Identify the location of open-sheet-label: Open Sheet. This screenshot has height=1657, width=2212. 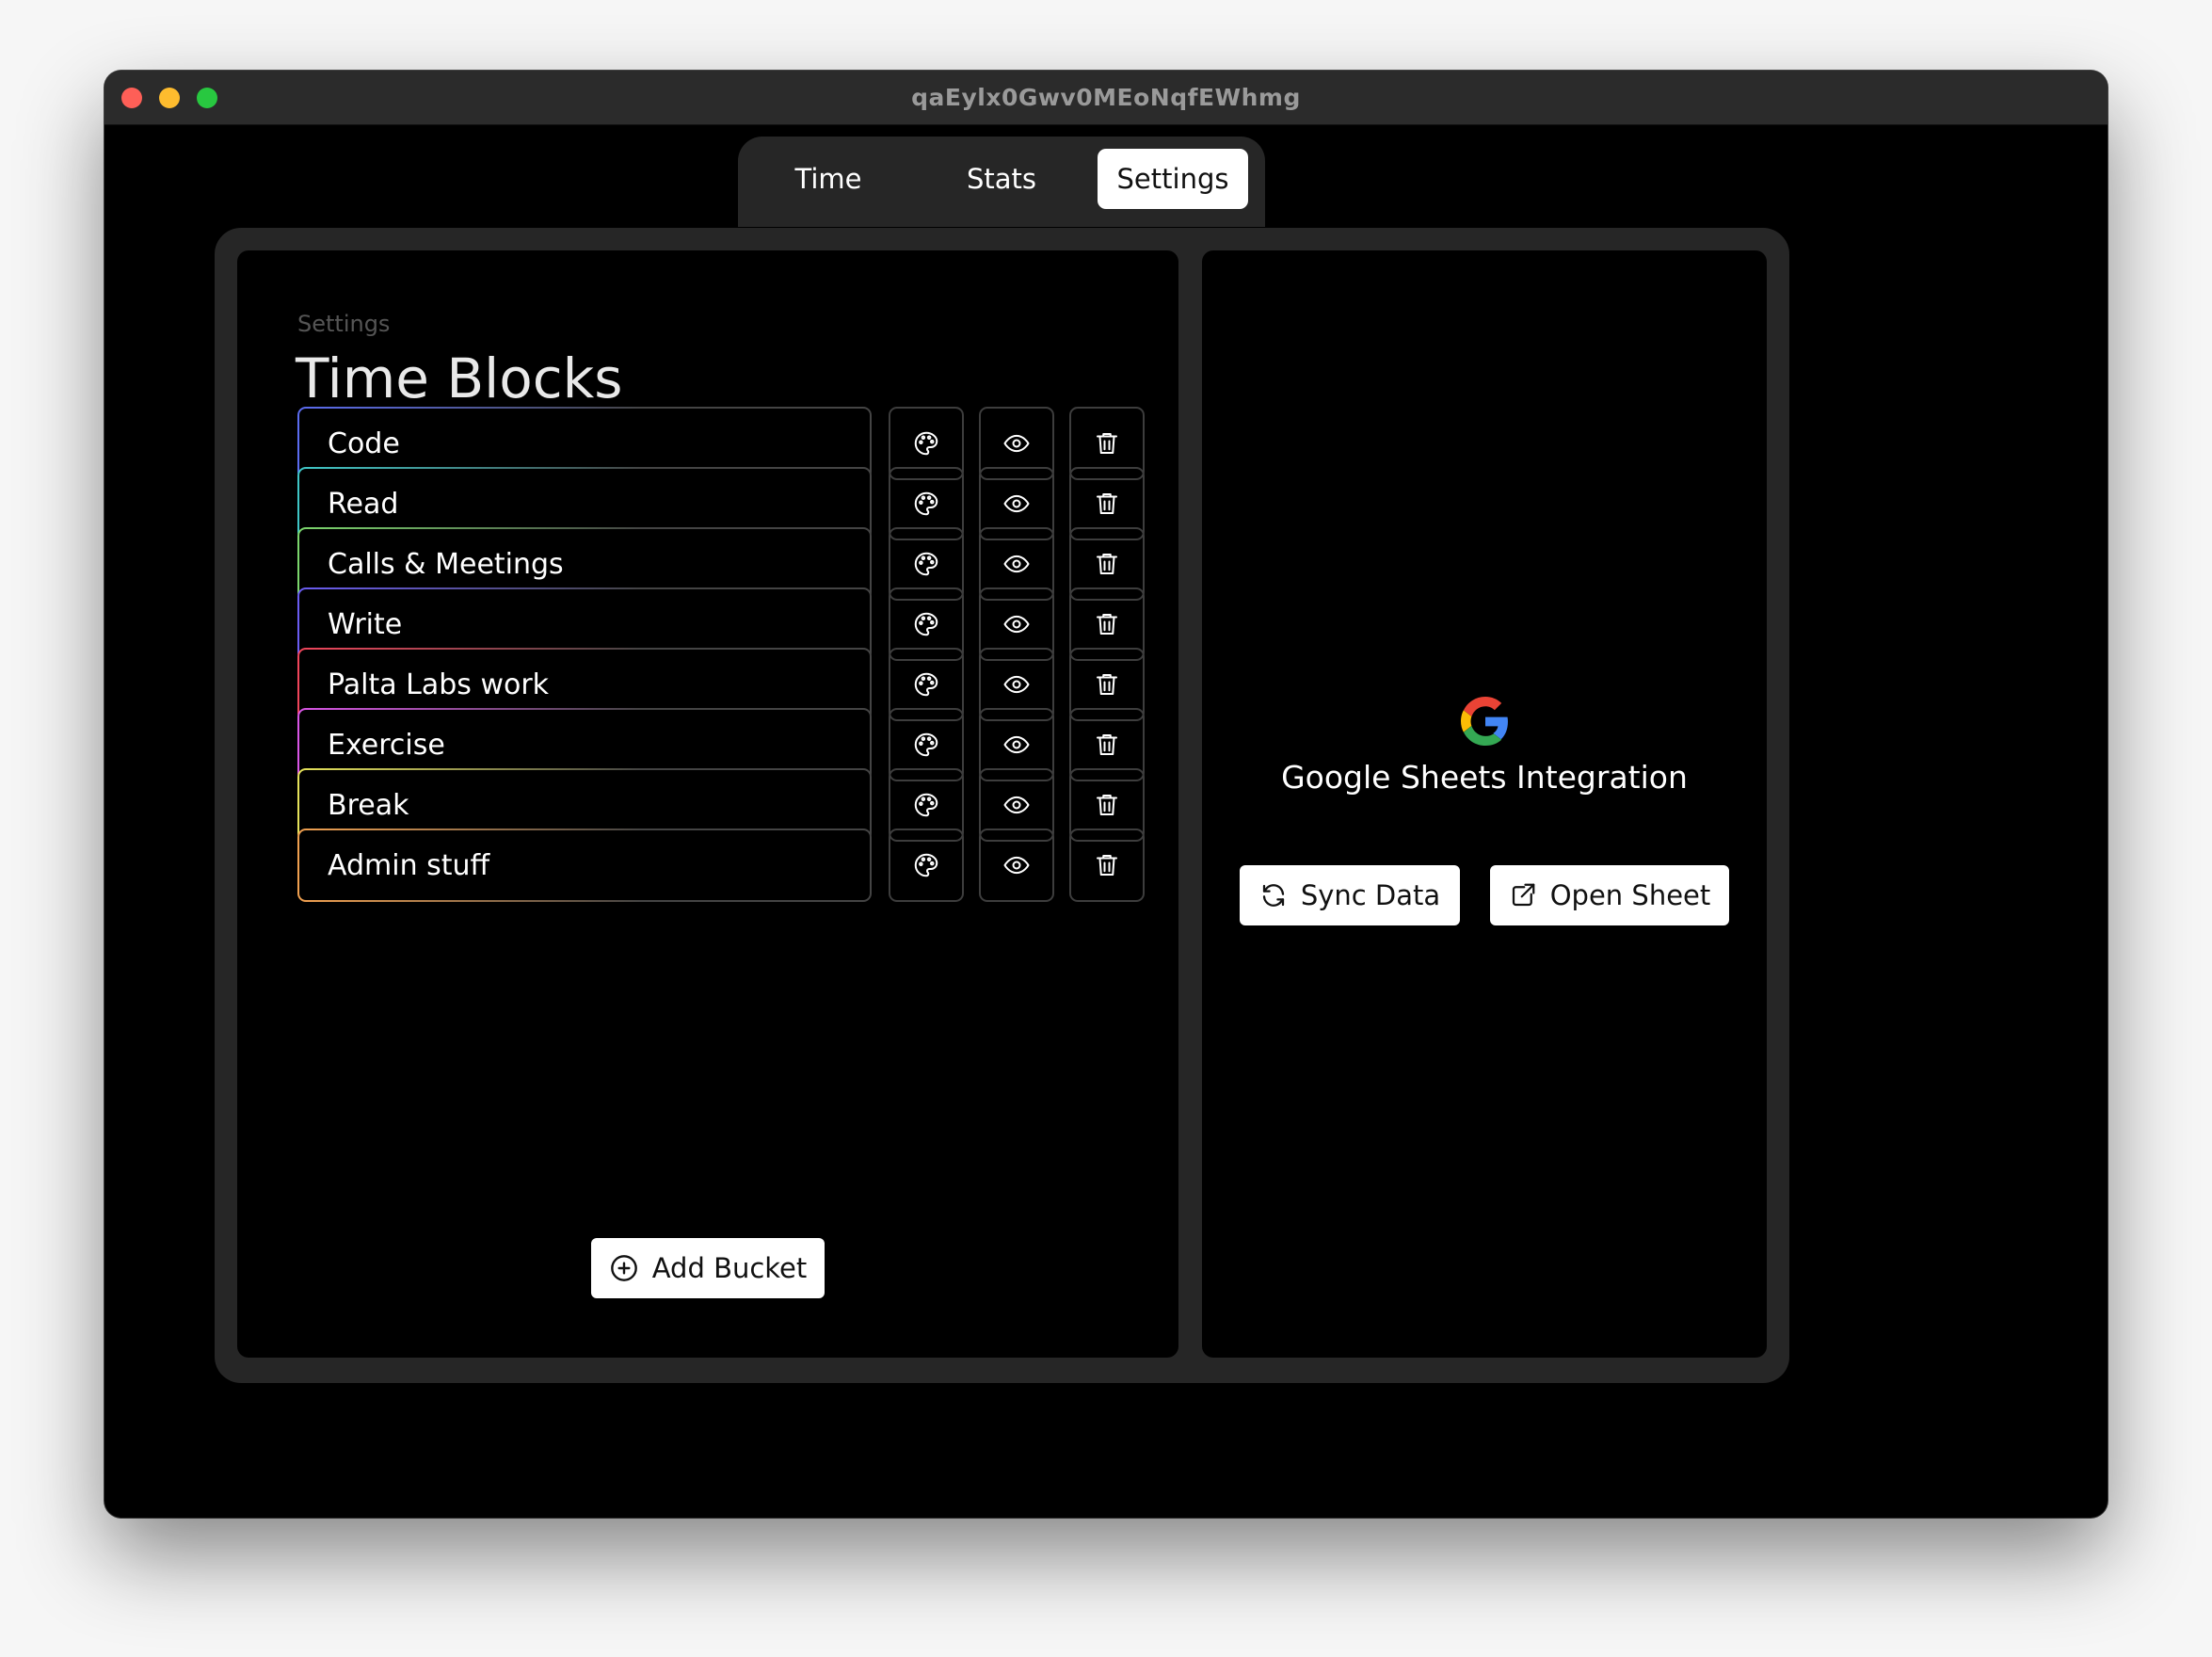
(1630, 895).